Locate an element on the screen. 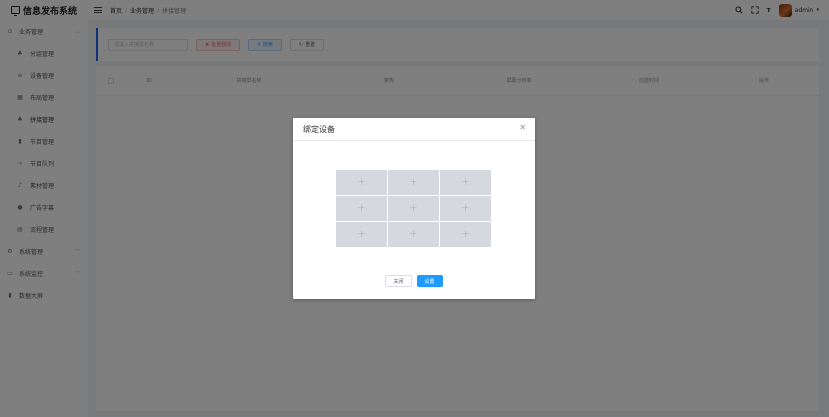 The image size is (829, 417). close-button: 关闭 is located at coordinates (398, 281).